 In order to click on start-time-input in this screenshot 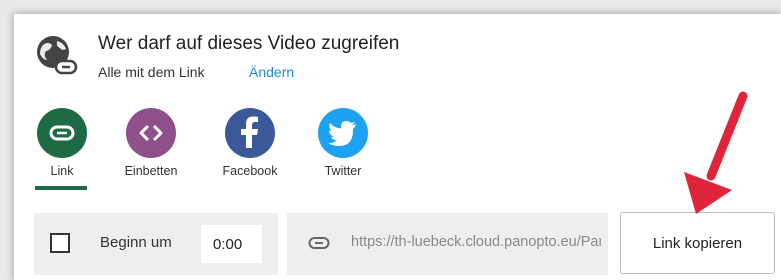, I will do `click(231, 244)`.